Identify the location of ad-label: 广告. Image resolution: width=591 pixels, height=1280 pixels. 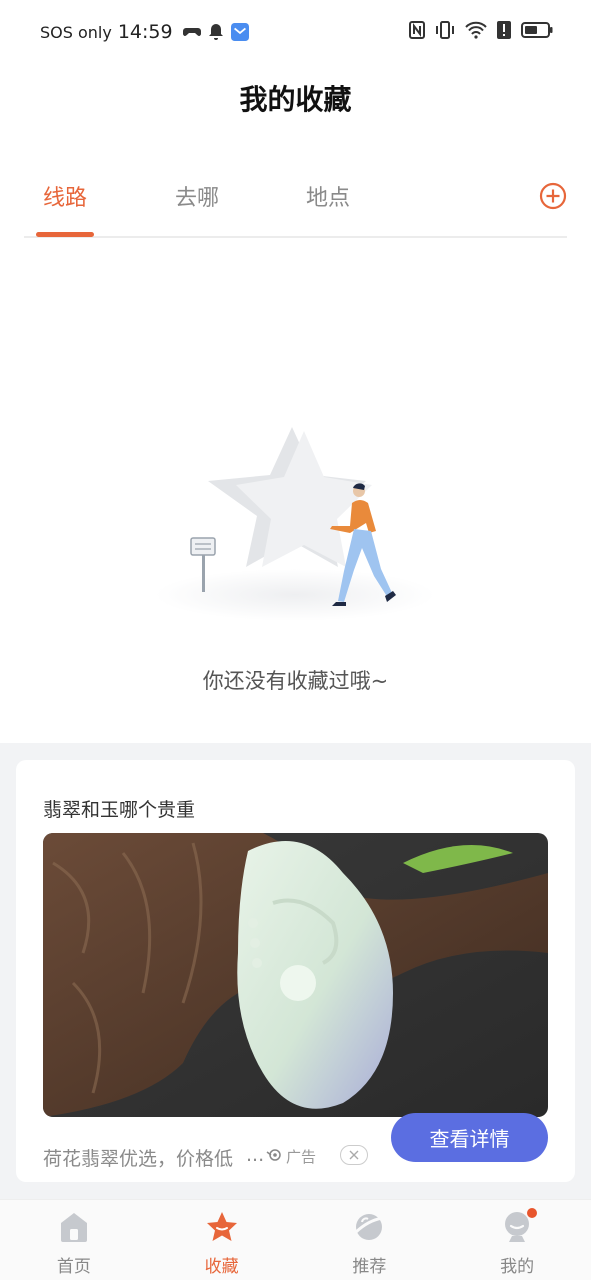
(291, 1156).